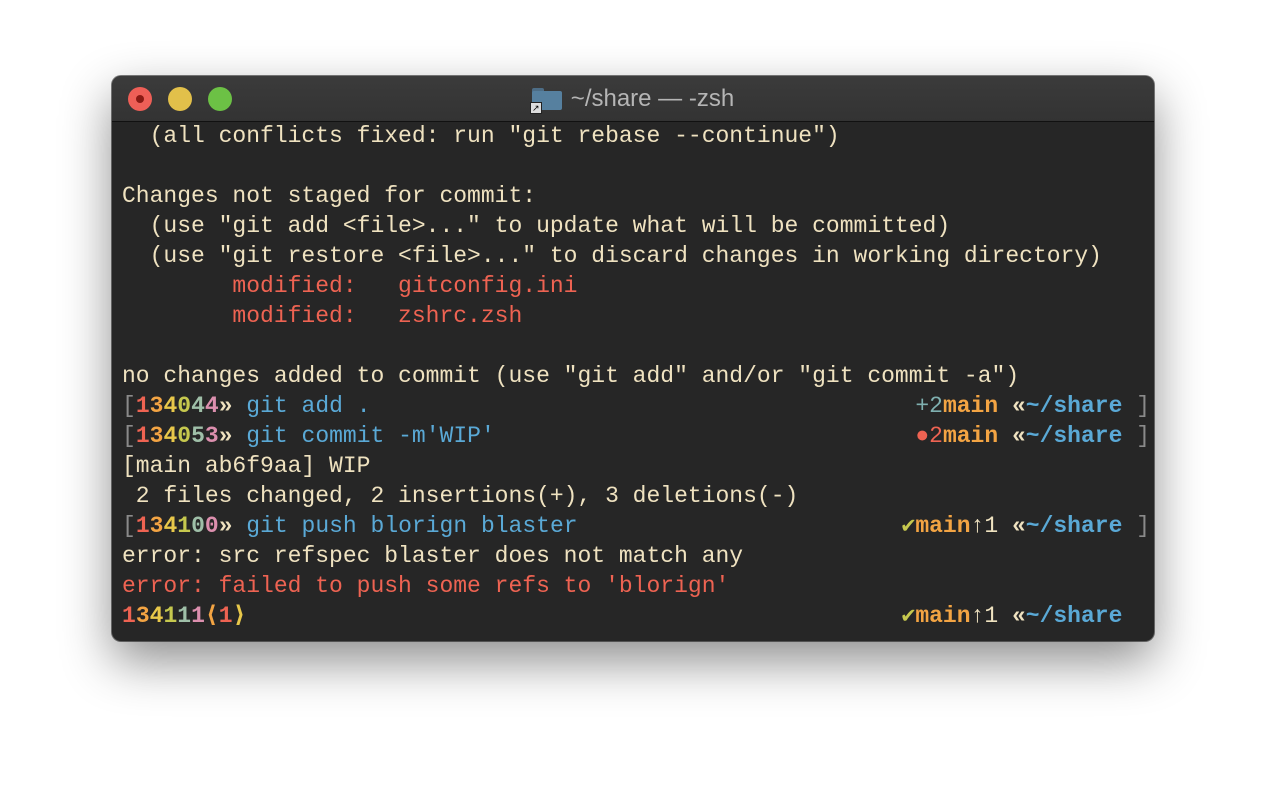 The image size is (1266, 790). Describe the element at coordinates (211, 616) in the screenshot. I see `text-segment: ⟨` at that location.